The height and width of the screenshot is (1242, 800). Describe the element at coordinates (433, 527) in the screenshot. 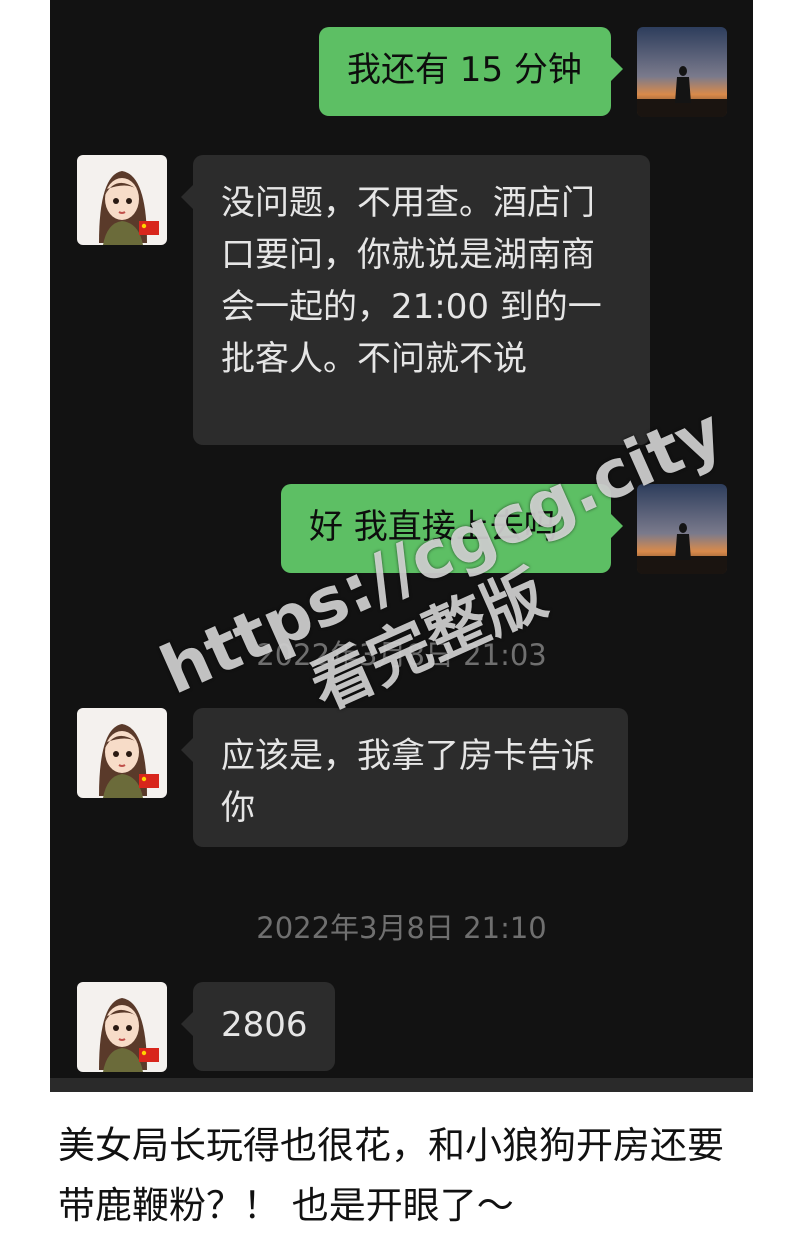

I see `message-text: 好 我直接上去吗` at that location.